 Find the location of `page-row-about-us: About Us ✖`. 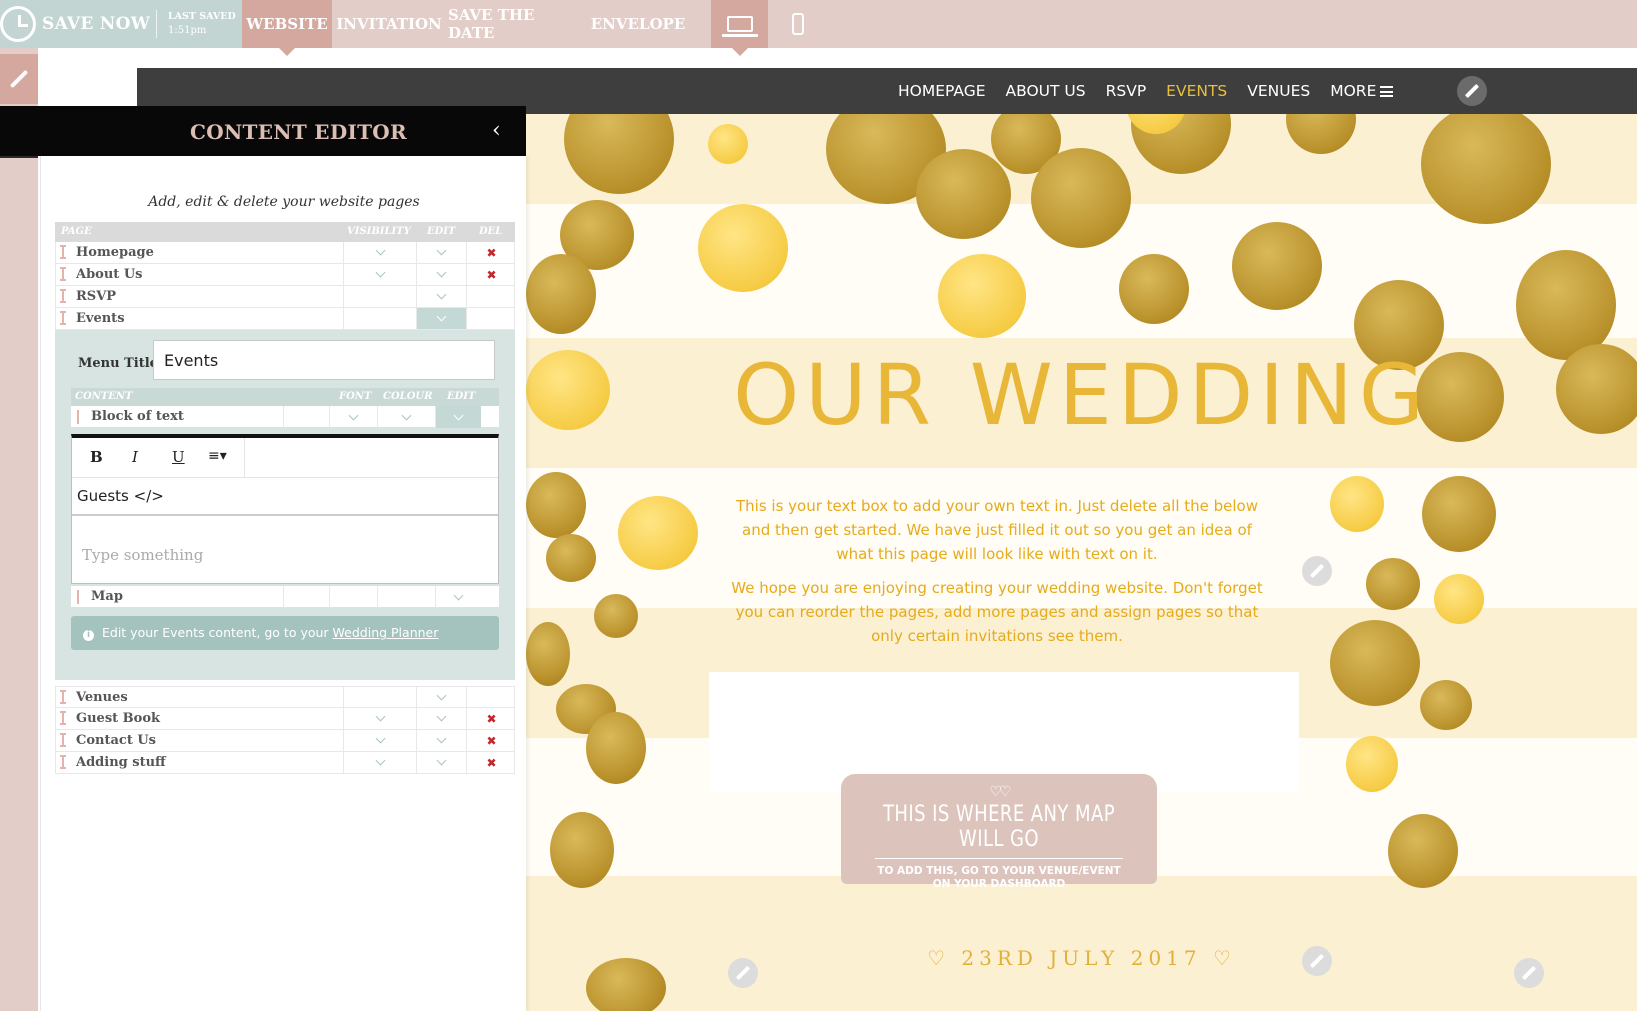

page-row-about-us: About Us ✖ is located at coordinates (285, 275).